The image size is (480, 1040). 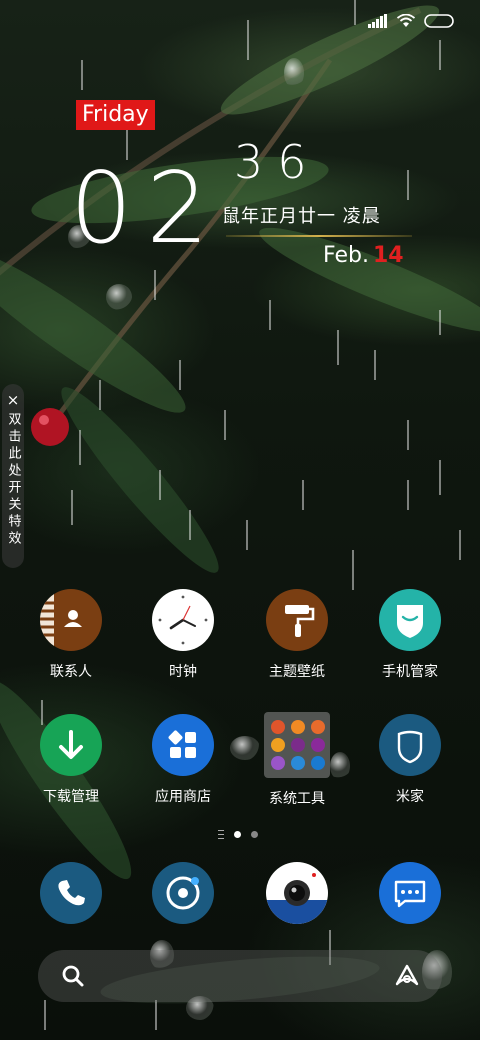 I want to click on signal-icon, so click(x=378, y=21).